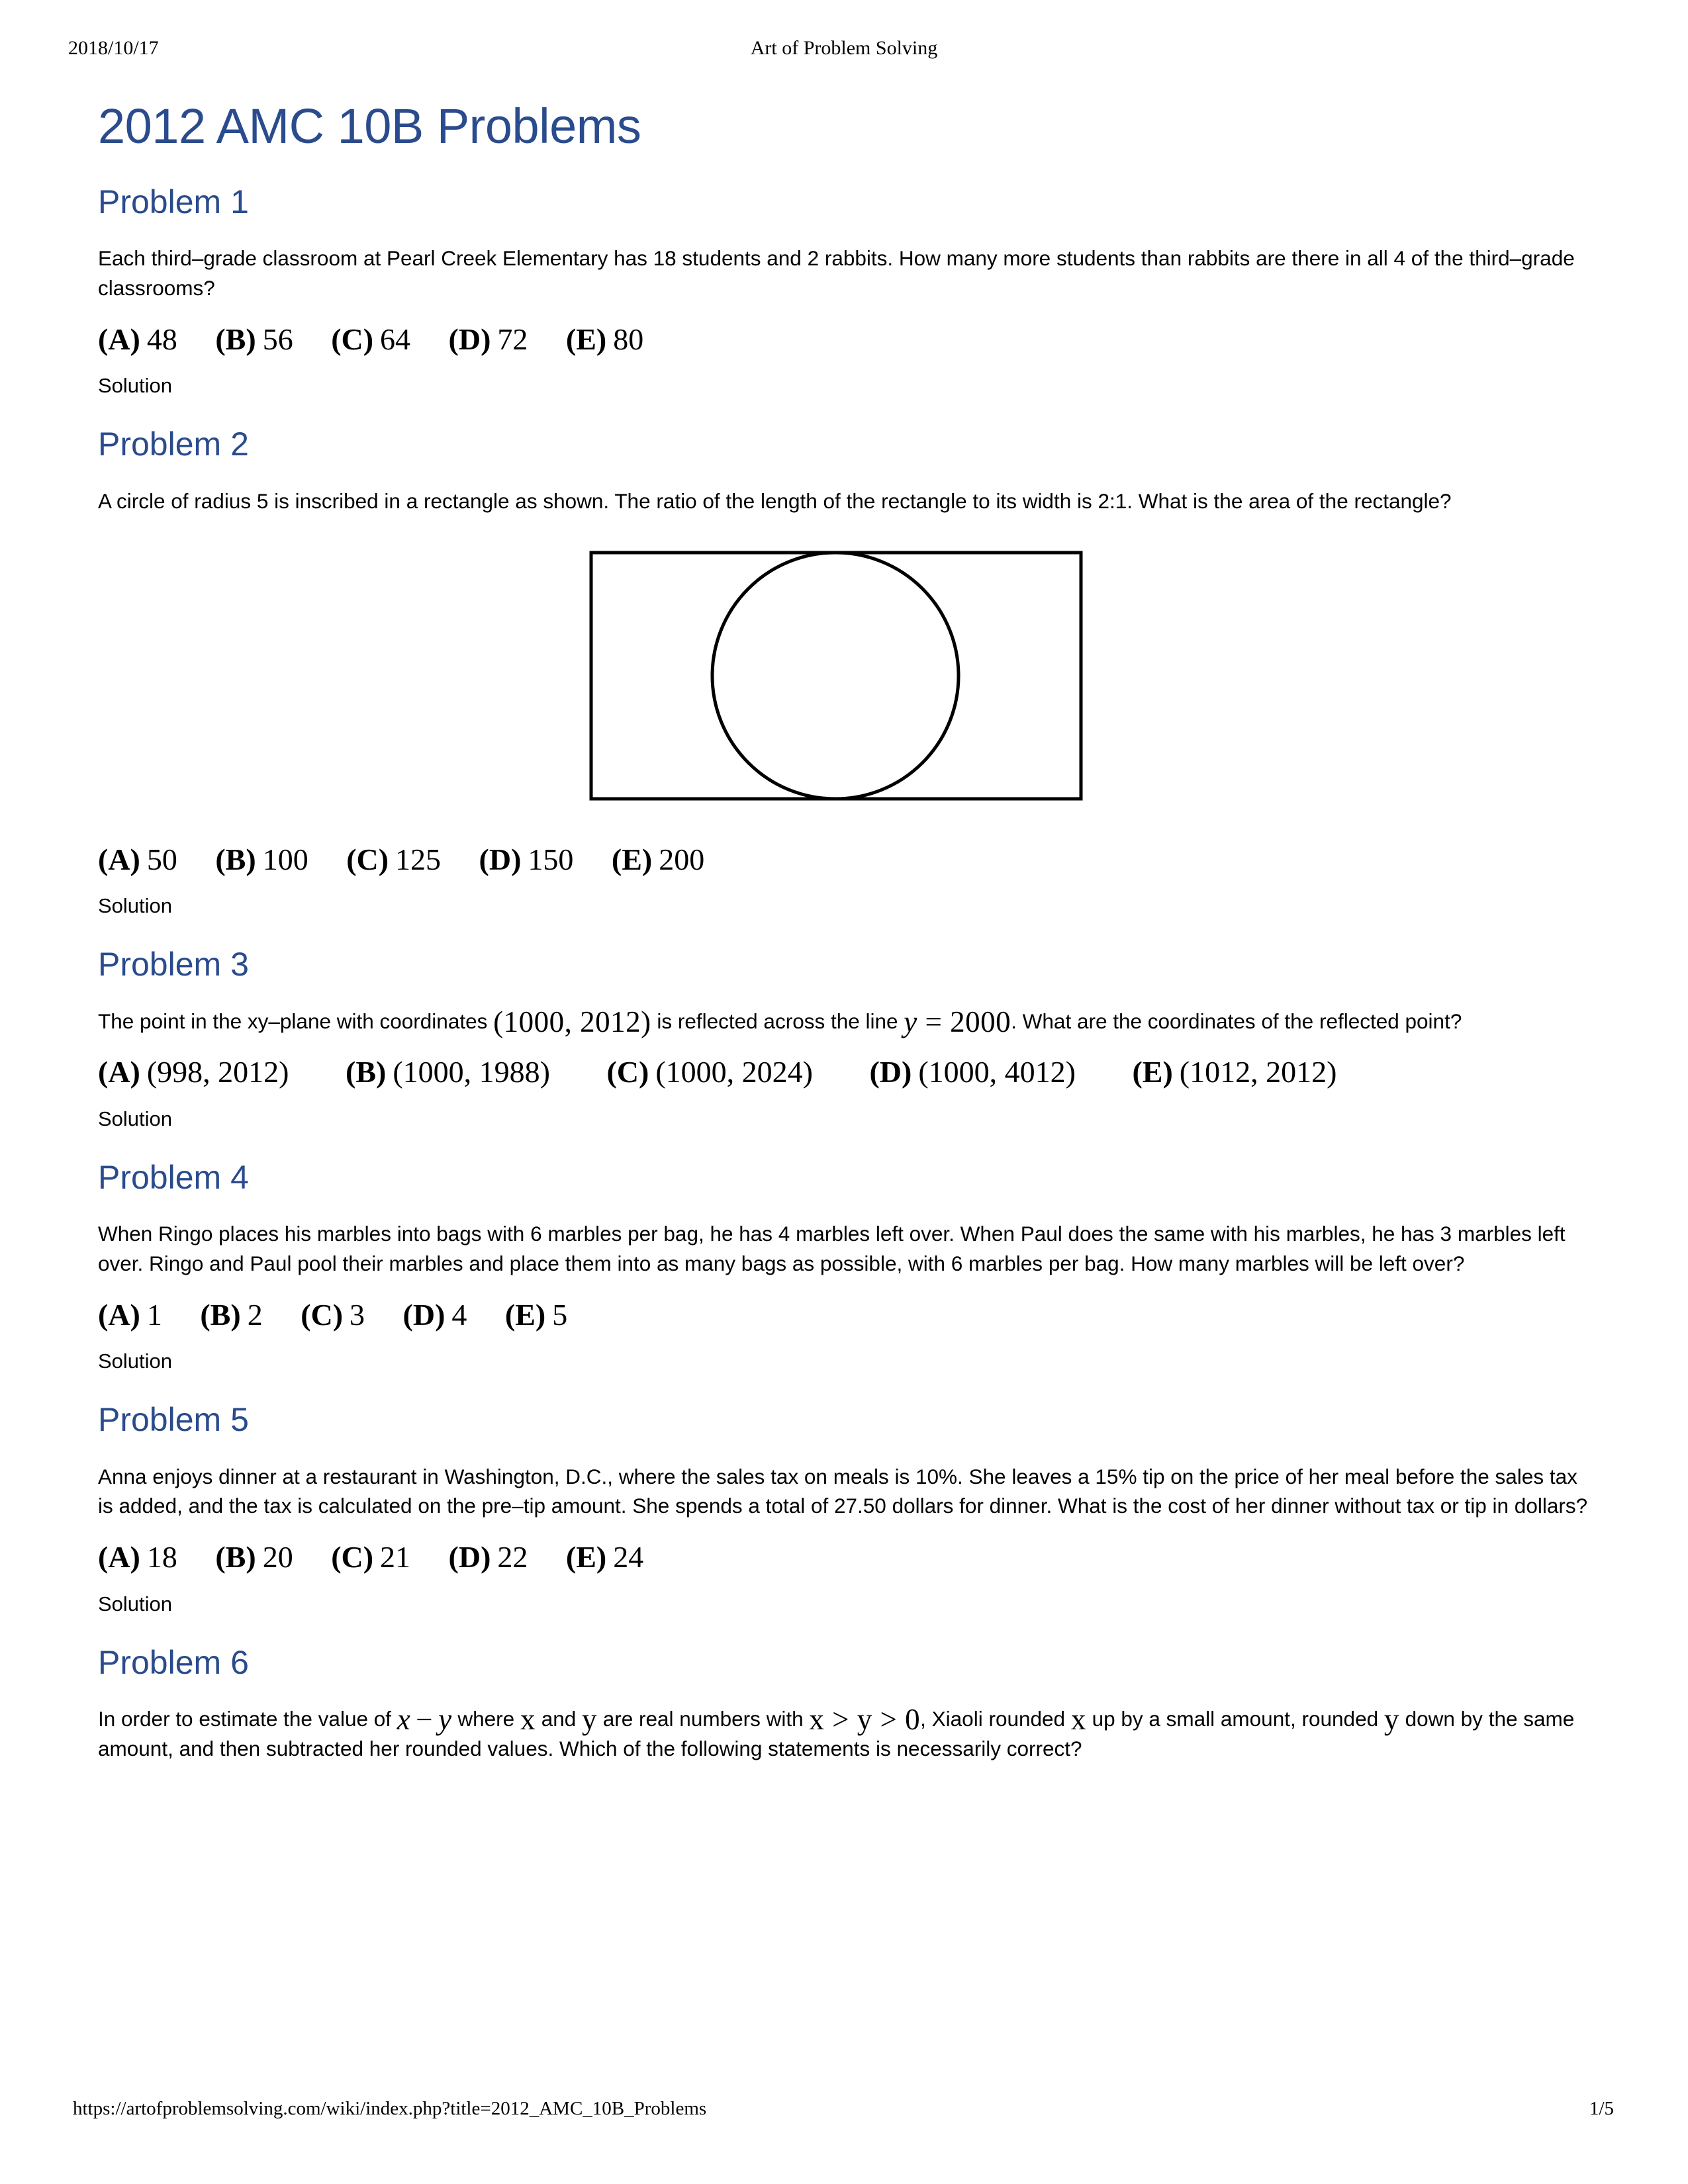 The width and height of the screenshot is (1688, 2184). I want to click on choice-a: (A) (998, 2012), so click(193, 1072).